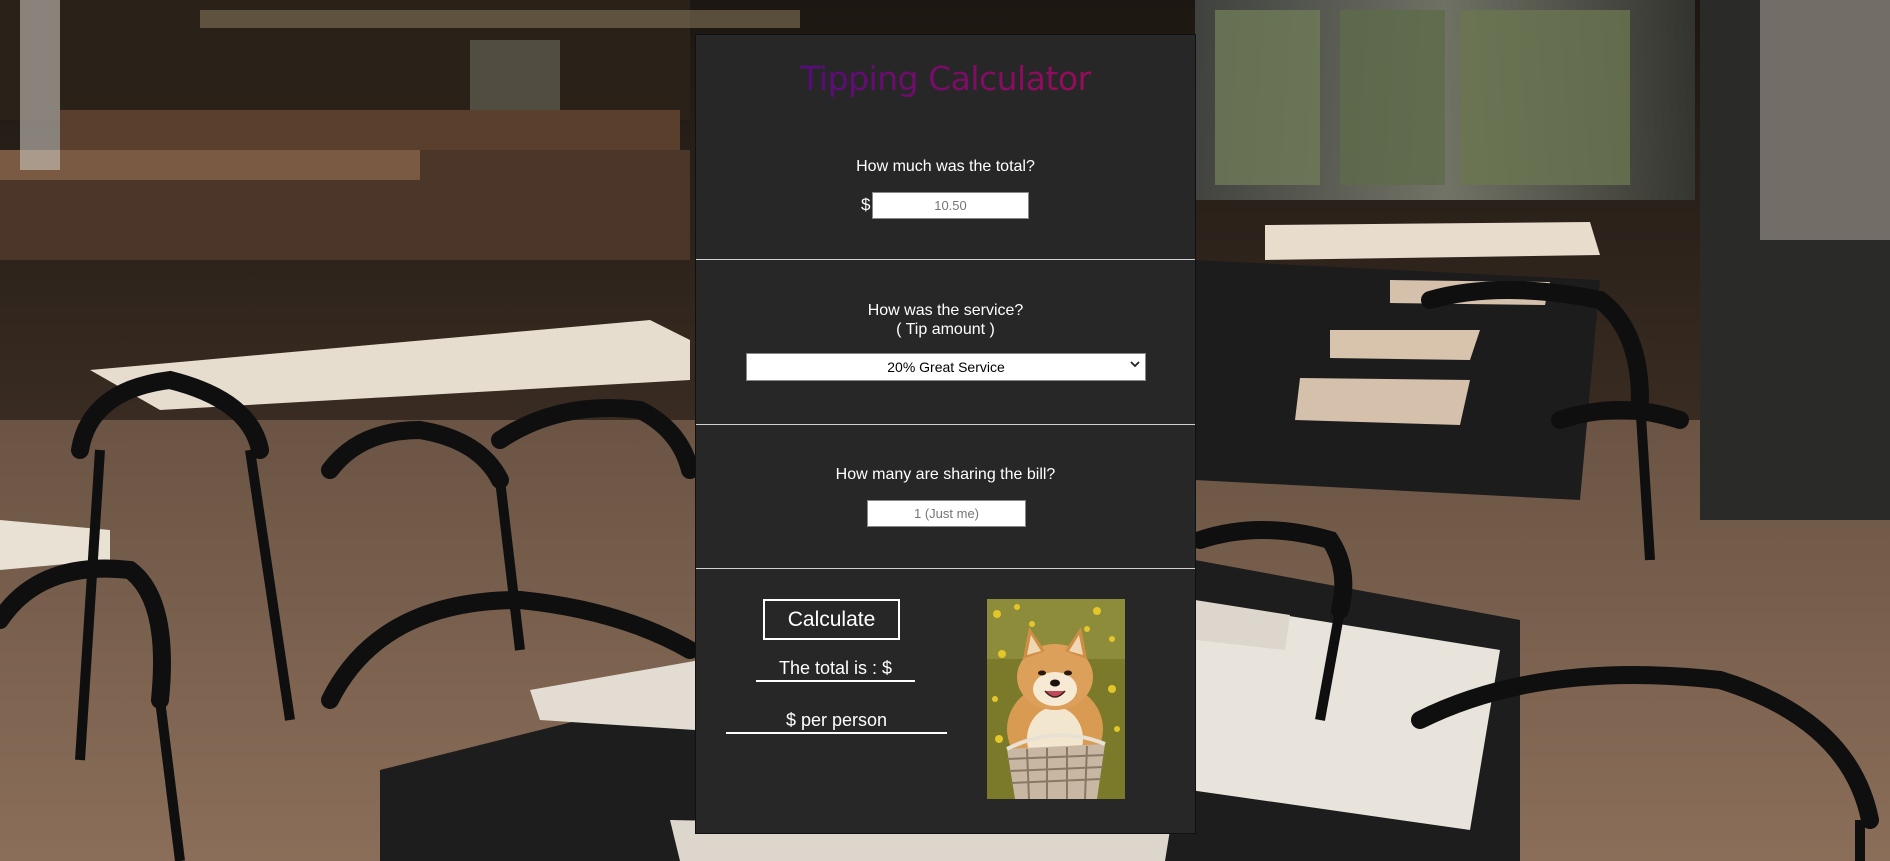 The height and width of the screenshot is (861, 1890). I want to click on total-result: The total is : $, so click(835, 670).